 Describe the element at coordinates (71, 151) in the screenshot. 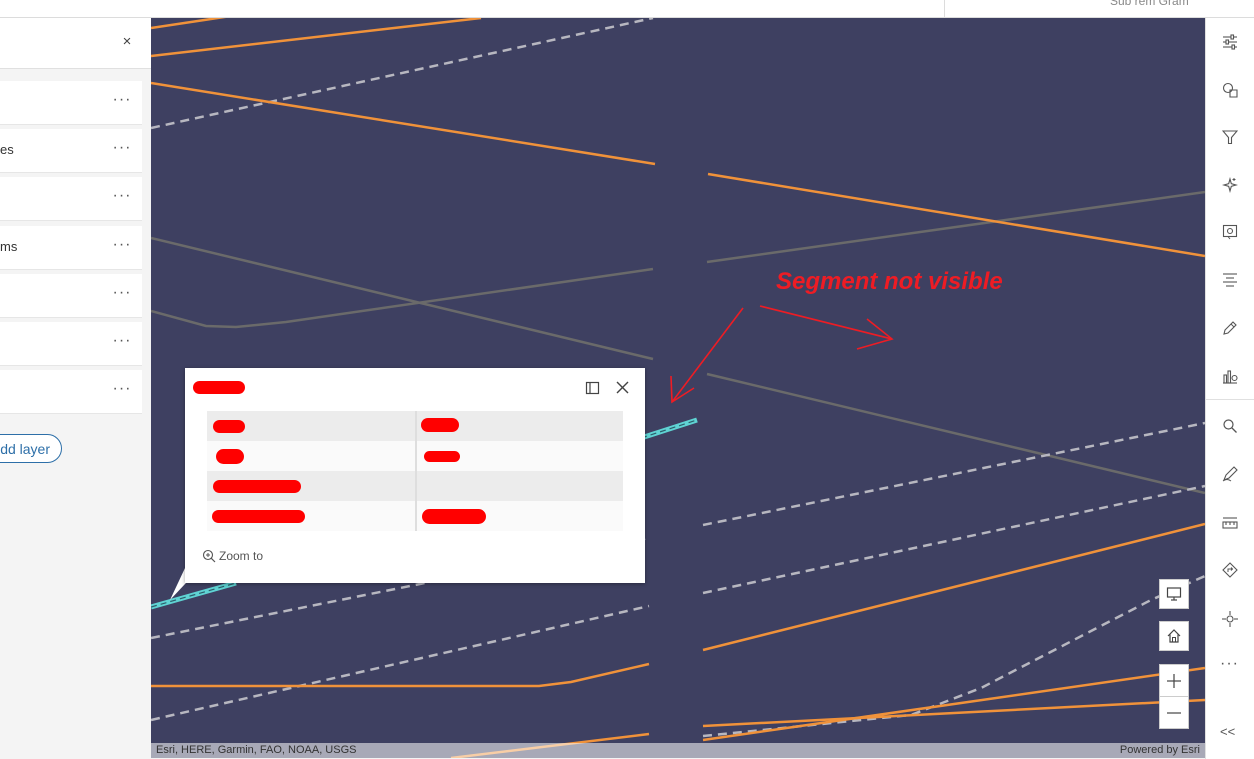

I see `layer-item: es ···` at that location.